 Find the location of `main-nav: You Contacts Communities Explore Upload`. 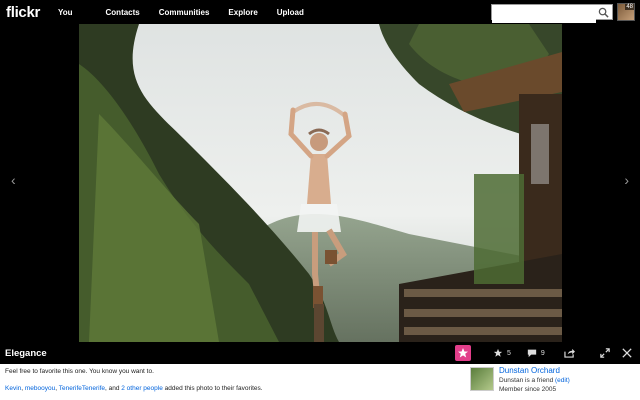

main-nav: You Contacts Communities Explore Upload is located at coordinates (187, 12).